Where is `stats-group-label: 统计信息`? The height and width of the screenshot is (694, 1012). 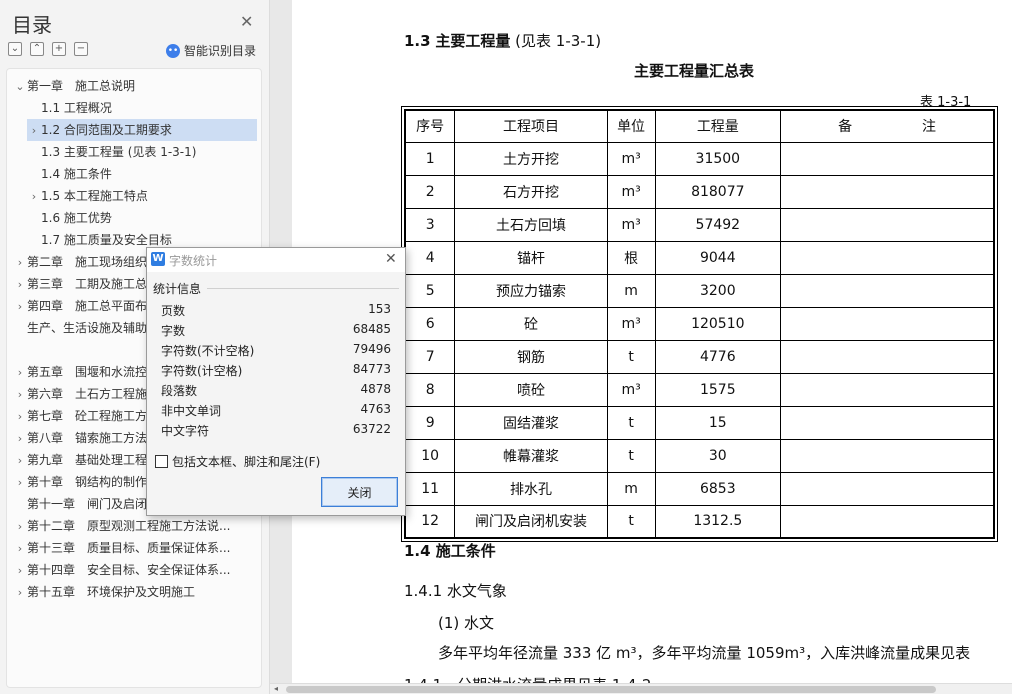 stats-group-label: 统计信息 is located at coordinates (177, 289).